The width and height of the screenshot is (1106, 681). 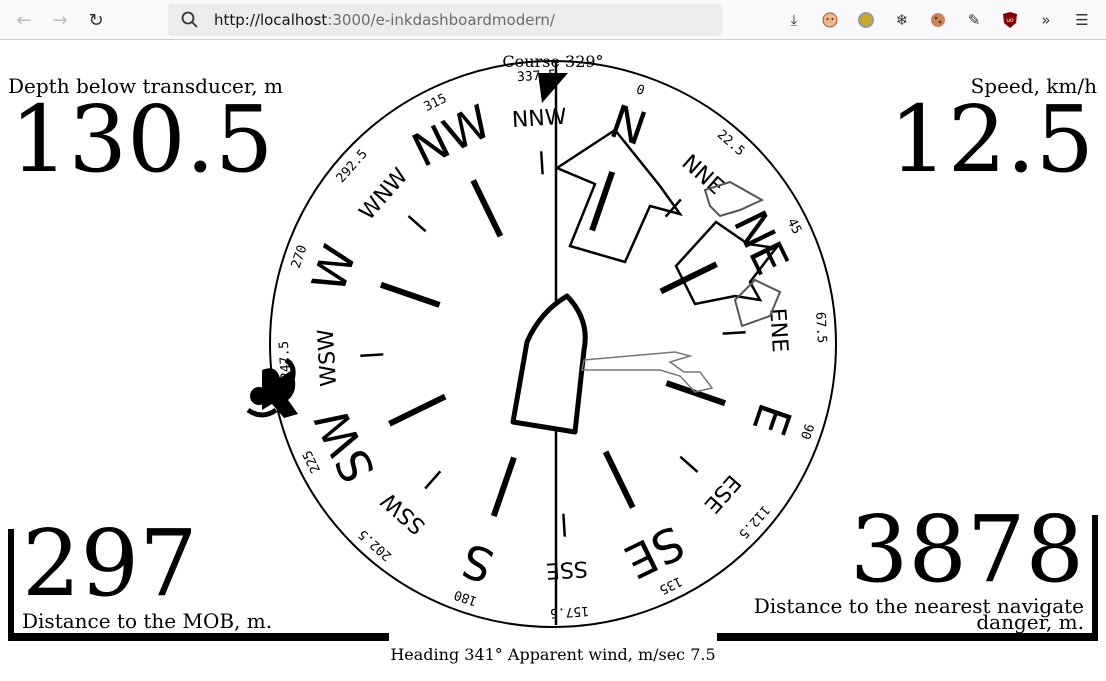 I want to click on compass-point-ne: NE, so click(x=761, y=242).